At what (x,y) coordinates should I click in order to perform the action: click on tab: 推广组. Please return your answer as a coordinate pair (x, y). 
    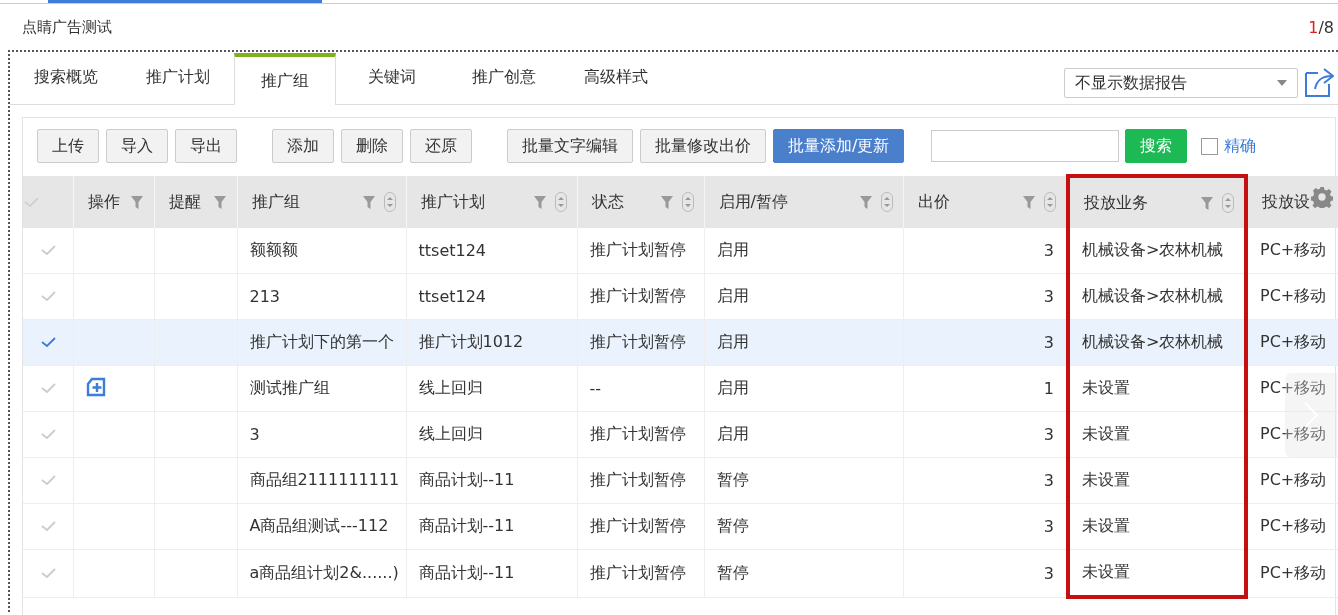
    Looking at the image, I should click on (285, 79).